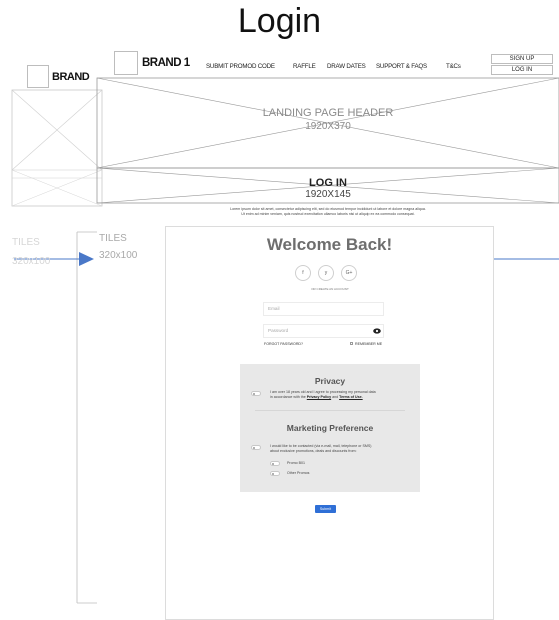 This screenshot has height=620, width=559. What do you see at coordinates (323, 309) in the screenshot?
I see `email-field: Email` at bounding box center [323, 309].